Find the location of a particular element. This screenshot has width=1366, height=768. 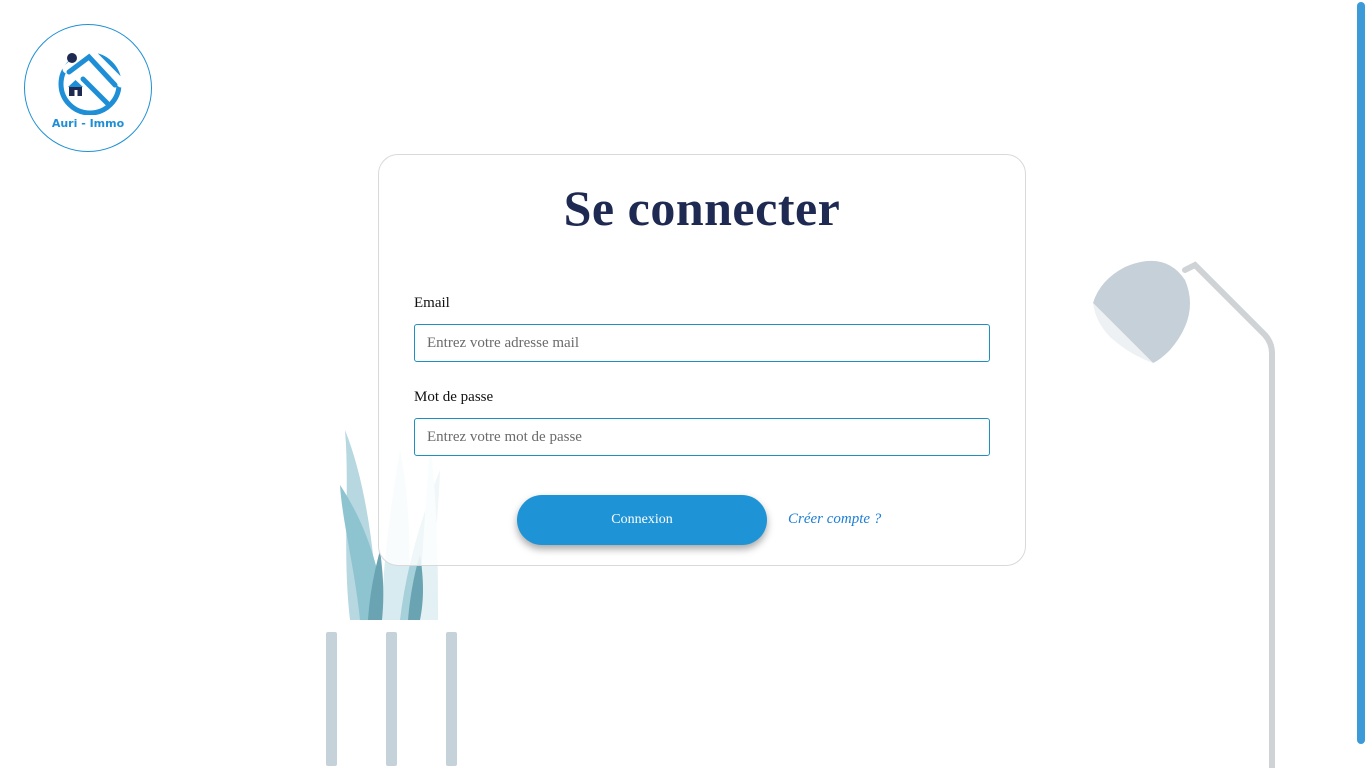

brand-logo: Auri - Immo is located at coordinates (88, 88).